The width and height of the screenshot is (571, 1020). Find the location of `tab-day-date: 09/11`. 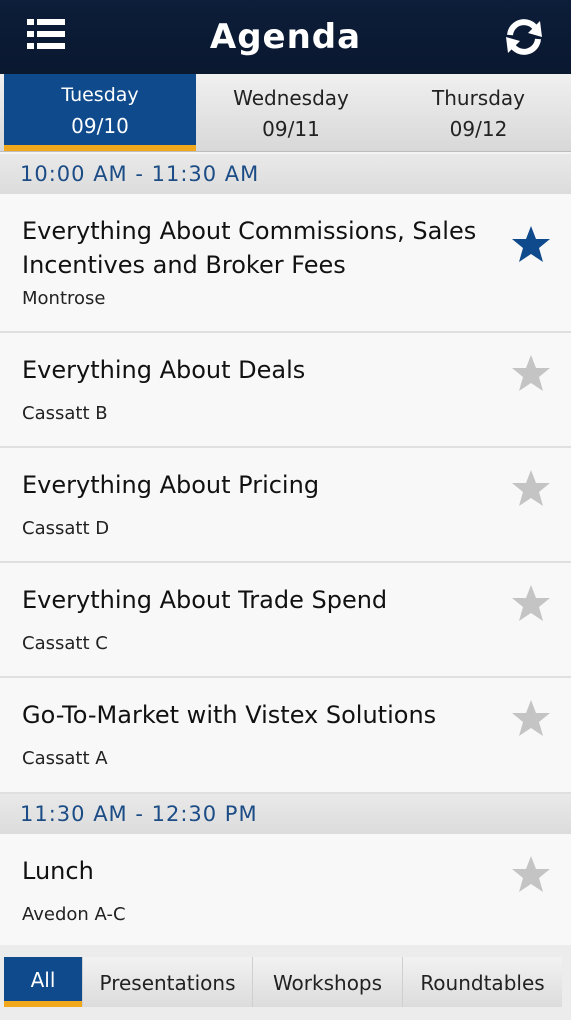

tab-day-date: 09/11 is located at coordinates (291, 129).